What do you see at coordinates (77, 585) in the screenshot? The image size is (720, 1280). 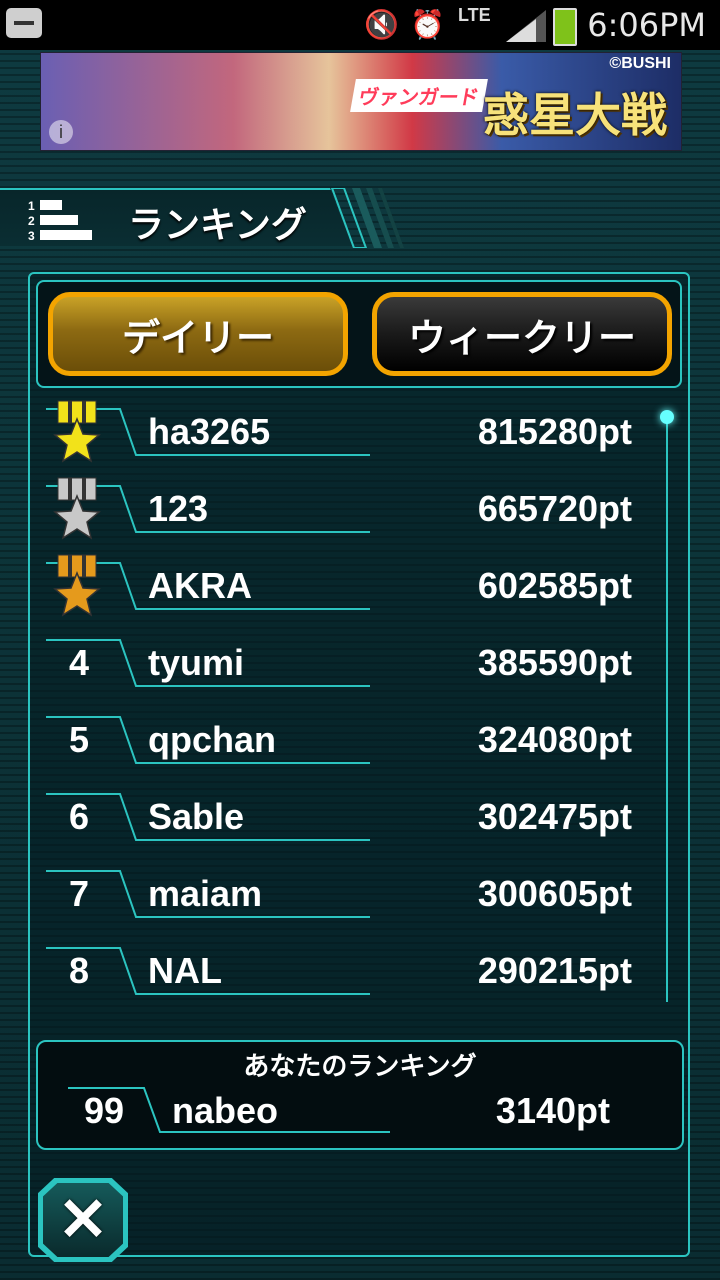 I see `bronze-medal-icon` at bounding box center [77, 585].